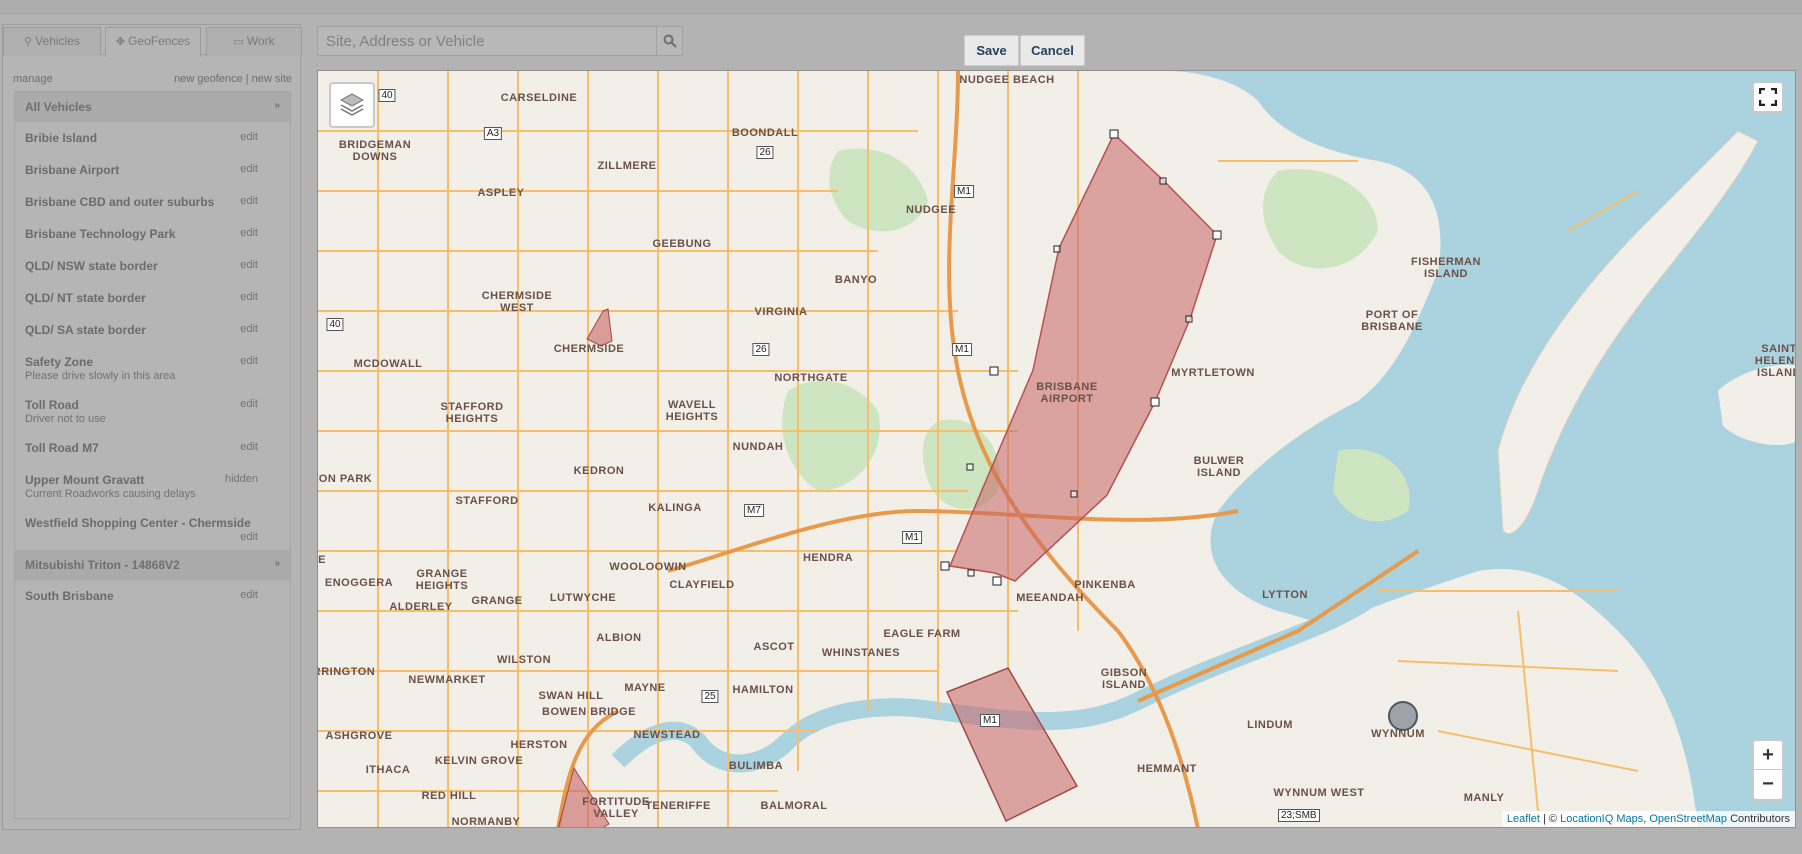  Describe the element at coordinates (1105, 585) in the screenshot. I see `map-label: PINKENBA` at that location.